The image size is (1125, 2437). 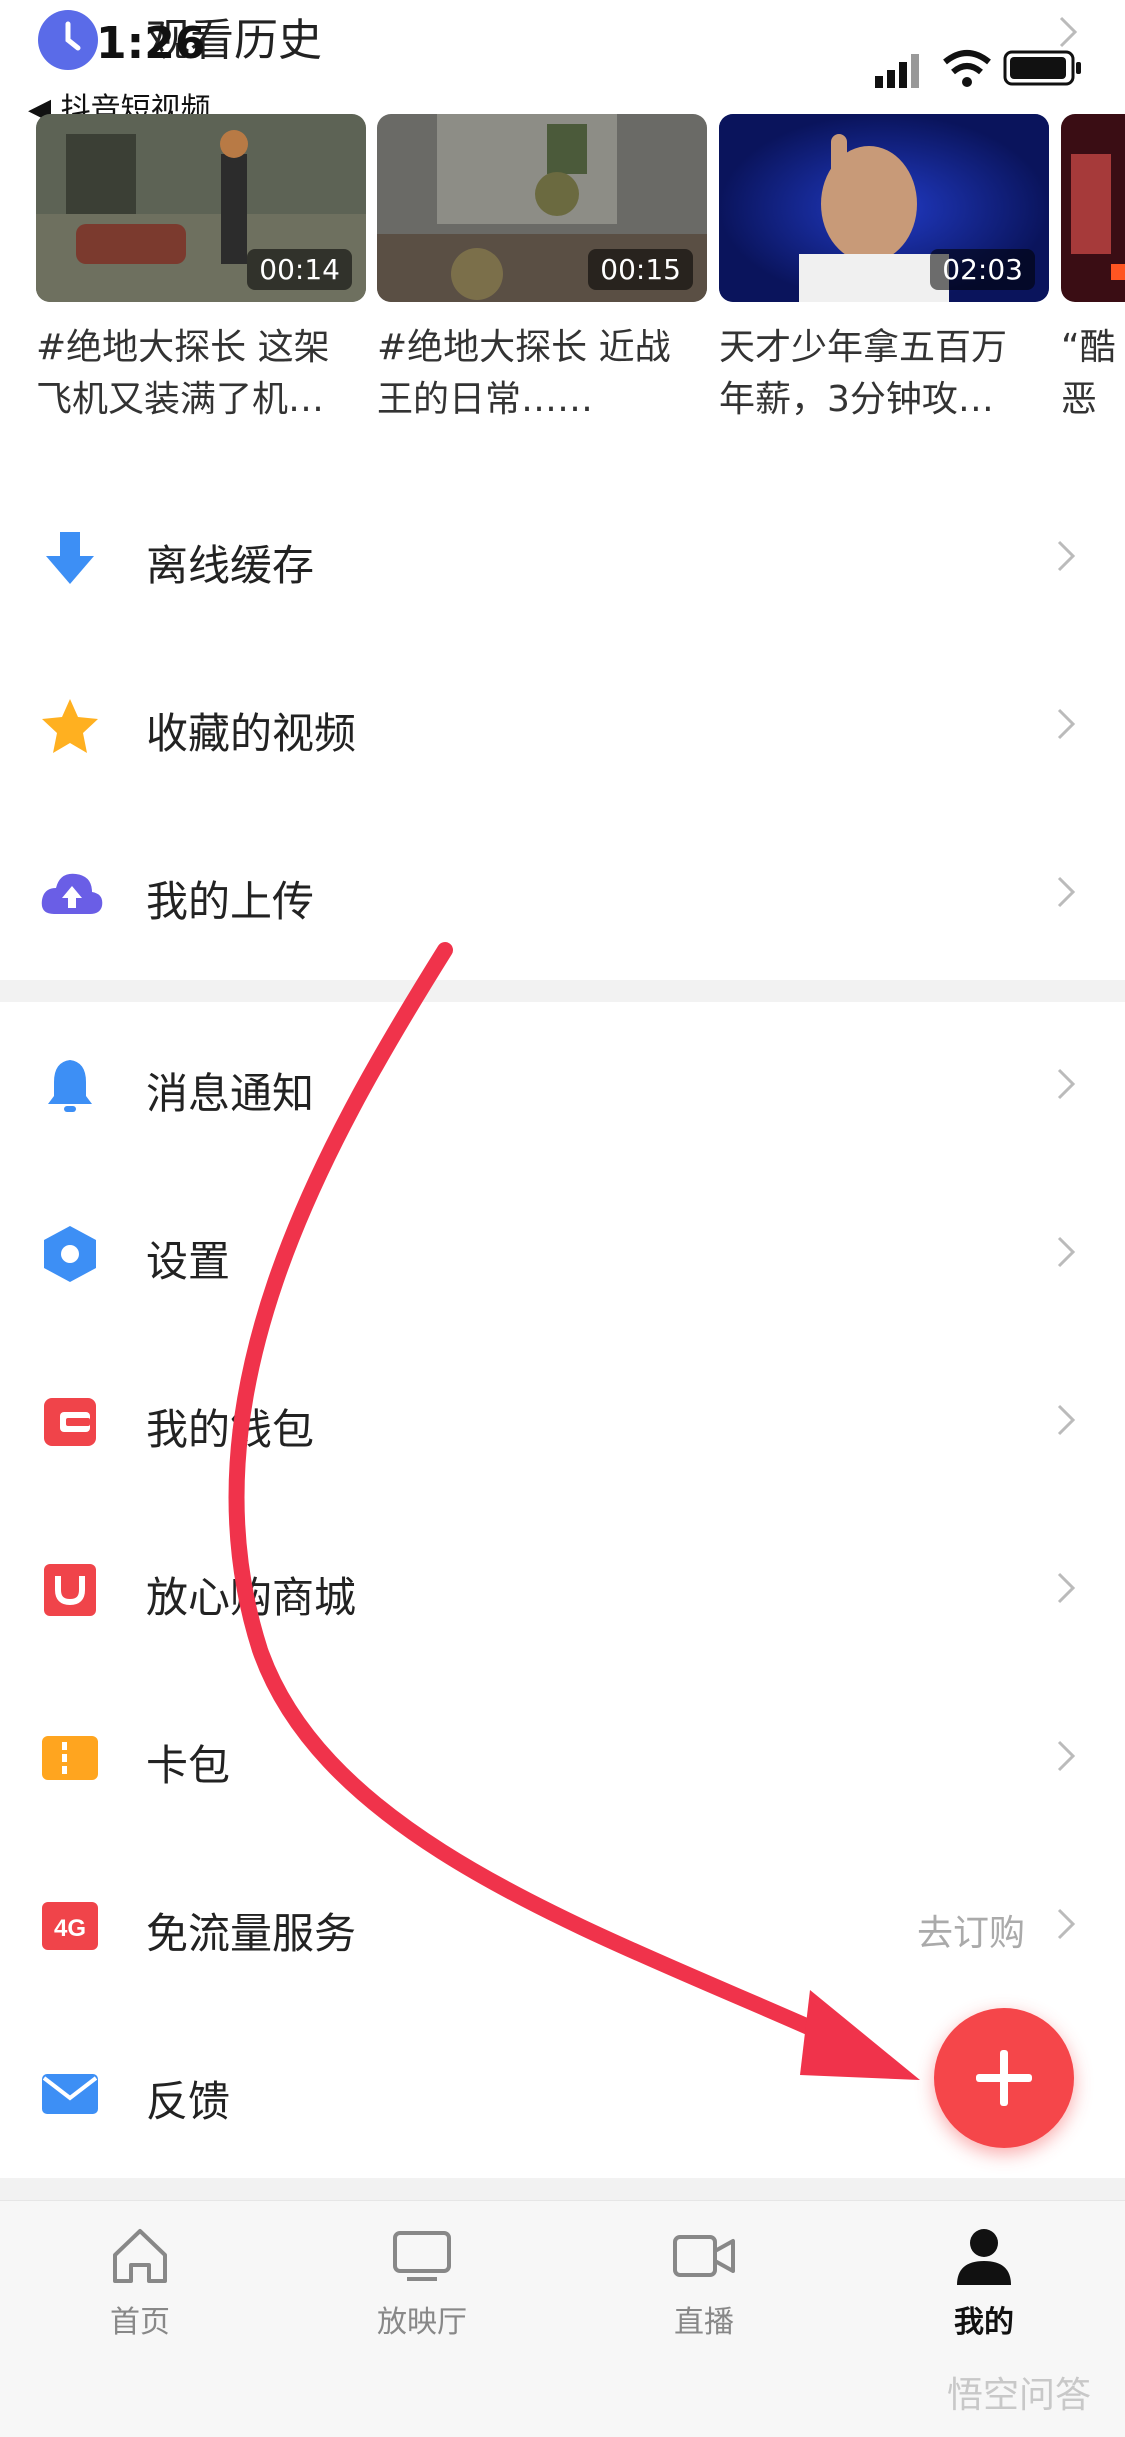 I want to click on bell-icon, so click(x=70, y=1086).